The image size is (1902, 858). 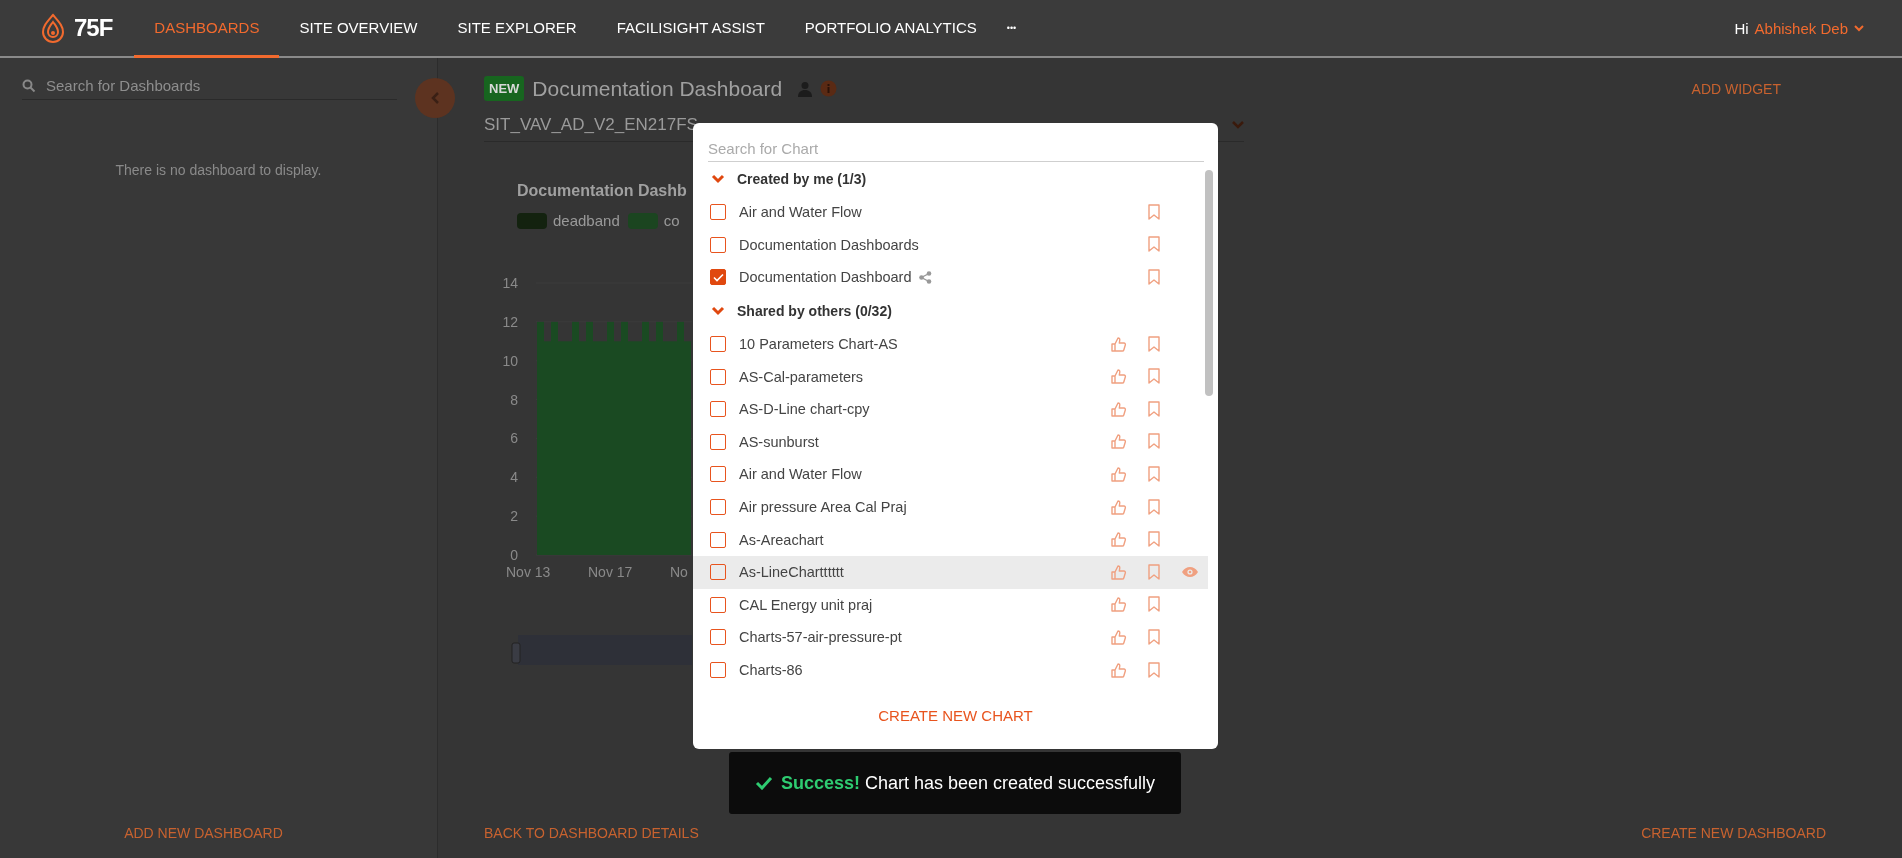 I want to click on scrollbar, so click(x=1209, y=283).